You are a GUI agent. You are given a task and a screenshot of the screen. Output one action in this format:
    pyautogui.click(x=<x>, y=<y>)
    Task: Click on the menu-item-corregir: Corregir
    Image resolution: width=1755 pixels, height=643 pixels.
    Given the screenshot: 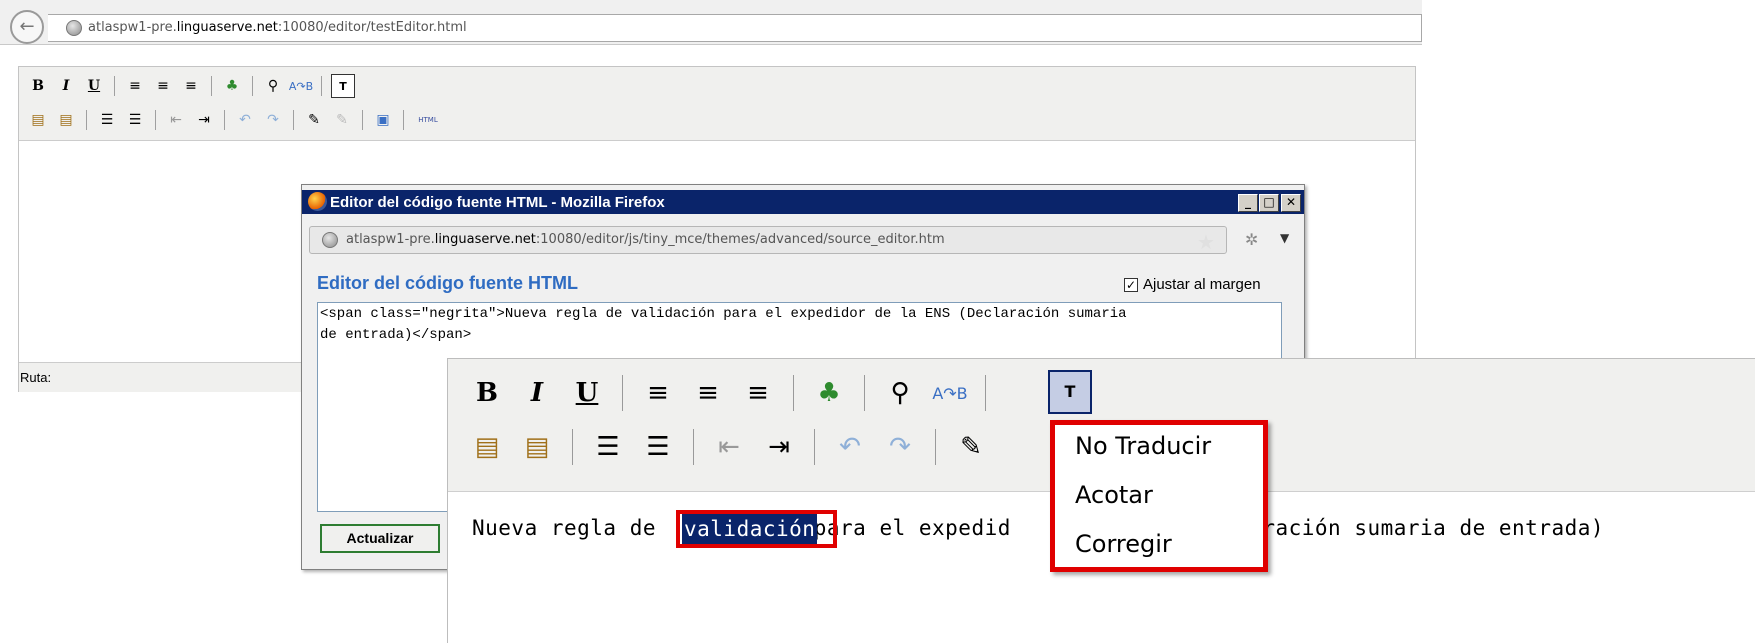 What is the action you would take?
    pyautogui.click(x=1123, y=544)
    